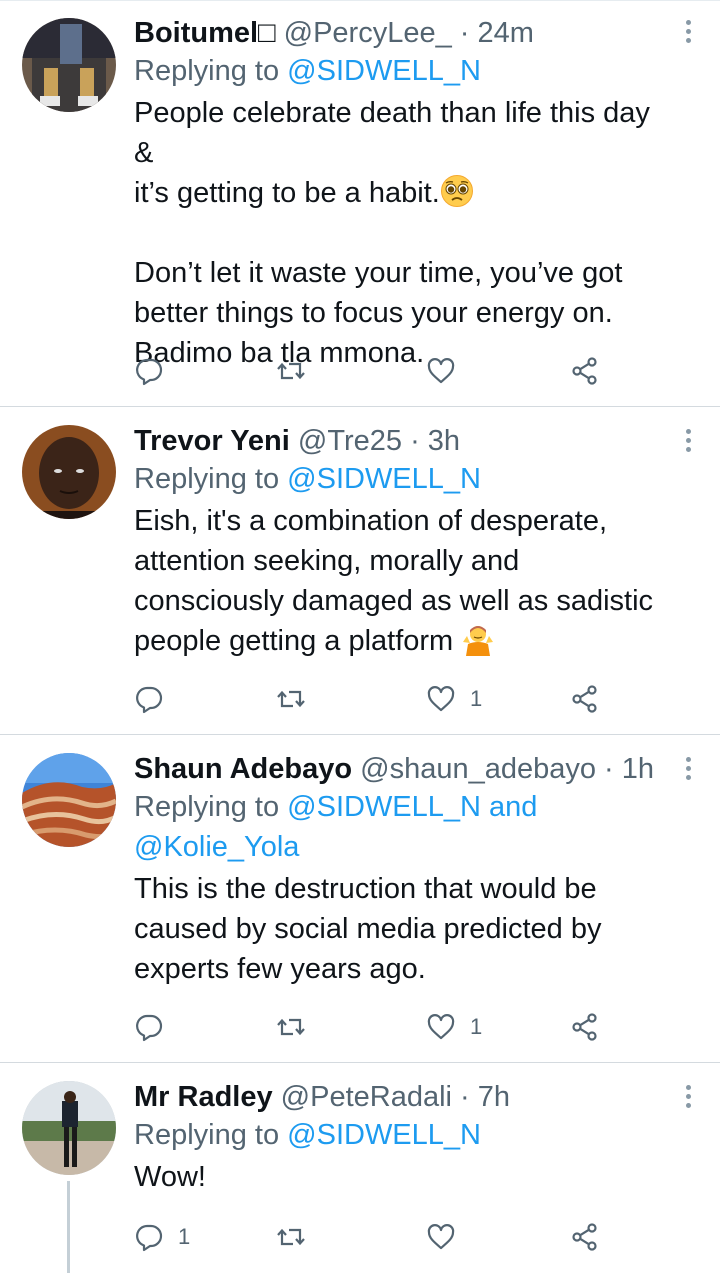 This screenshot has height=1273, width=720. What do you see at coordinates (457, 191) in the screenshot?
I see `pleading-face-icon` at bounding box center [457, 191].